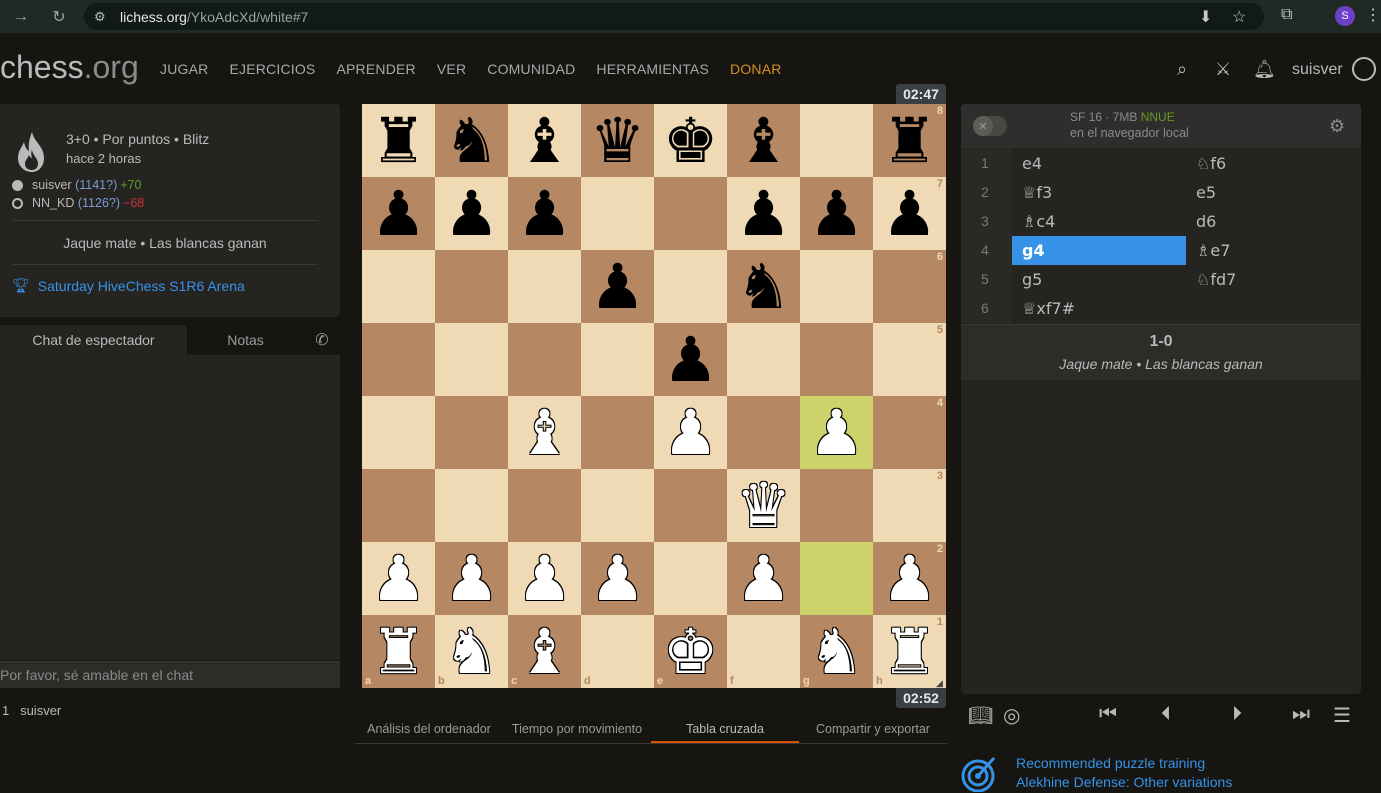 The width and height of the screenshot is (1381, 793). Describe the element at coordinates (617, 432) in the screenshot. I see `square-d4` at that location.